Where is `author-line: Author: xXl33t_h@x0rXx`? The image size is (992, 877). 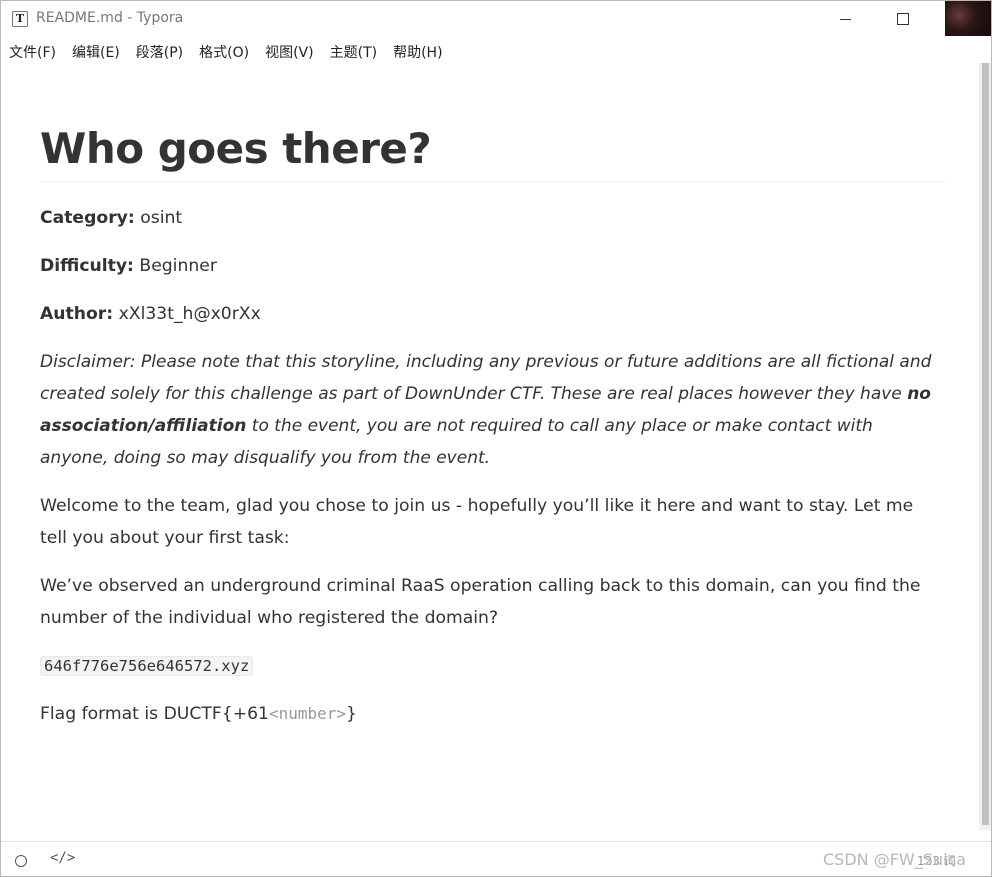
author-line: Author: xXl33t_h@x0rXx is located at coordinates (492, 314).